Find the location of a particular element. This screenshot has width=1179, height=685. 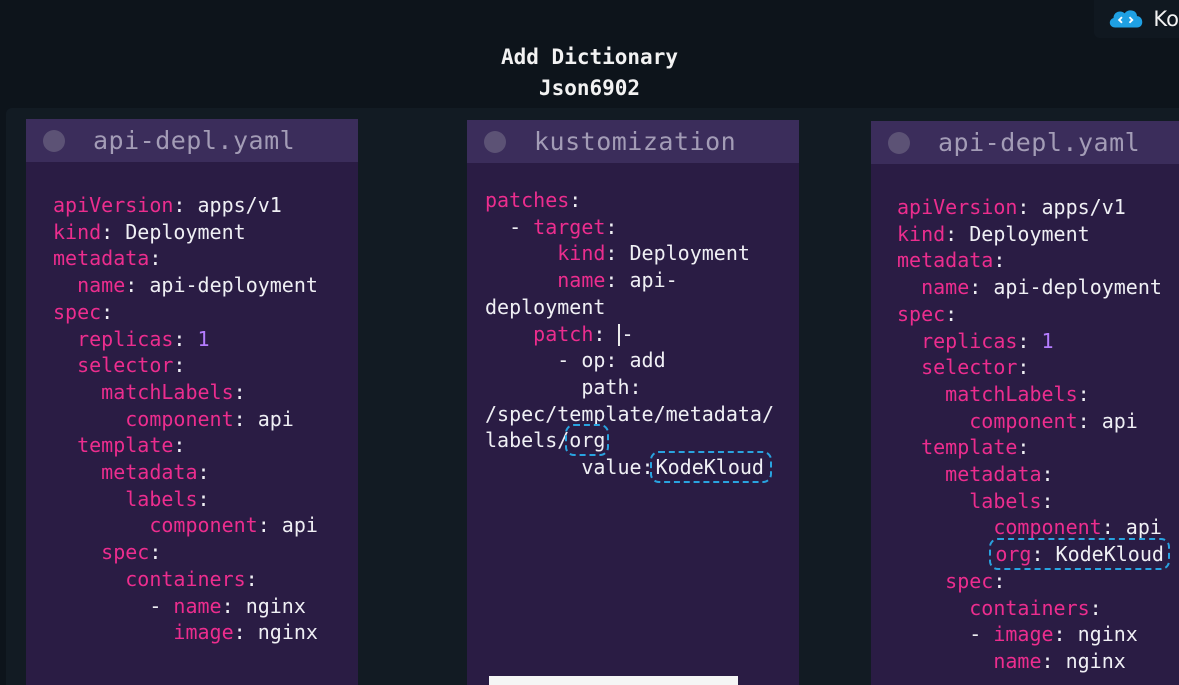

panel-middle-header: kustomization is located at coordinates (633, 141).